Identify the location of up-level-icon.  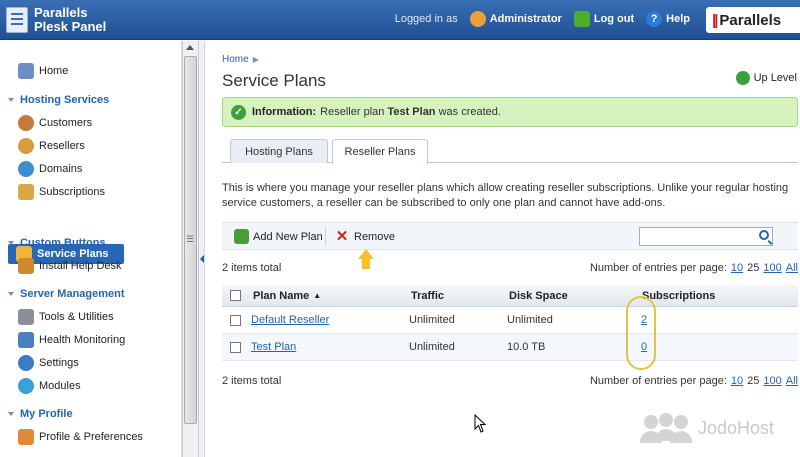
(742, 78).